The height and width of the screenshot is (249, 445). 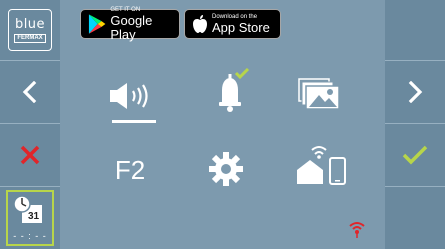 What do you see at coordinates (30, 236) in the screenshot?
I see `time-display: - -` at bounding box center [30, 236].